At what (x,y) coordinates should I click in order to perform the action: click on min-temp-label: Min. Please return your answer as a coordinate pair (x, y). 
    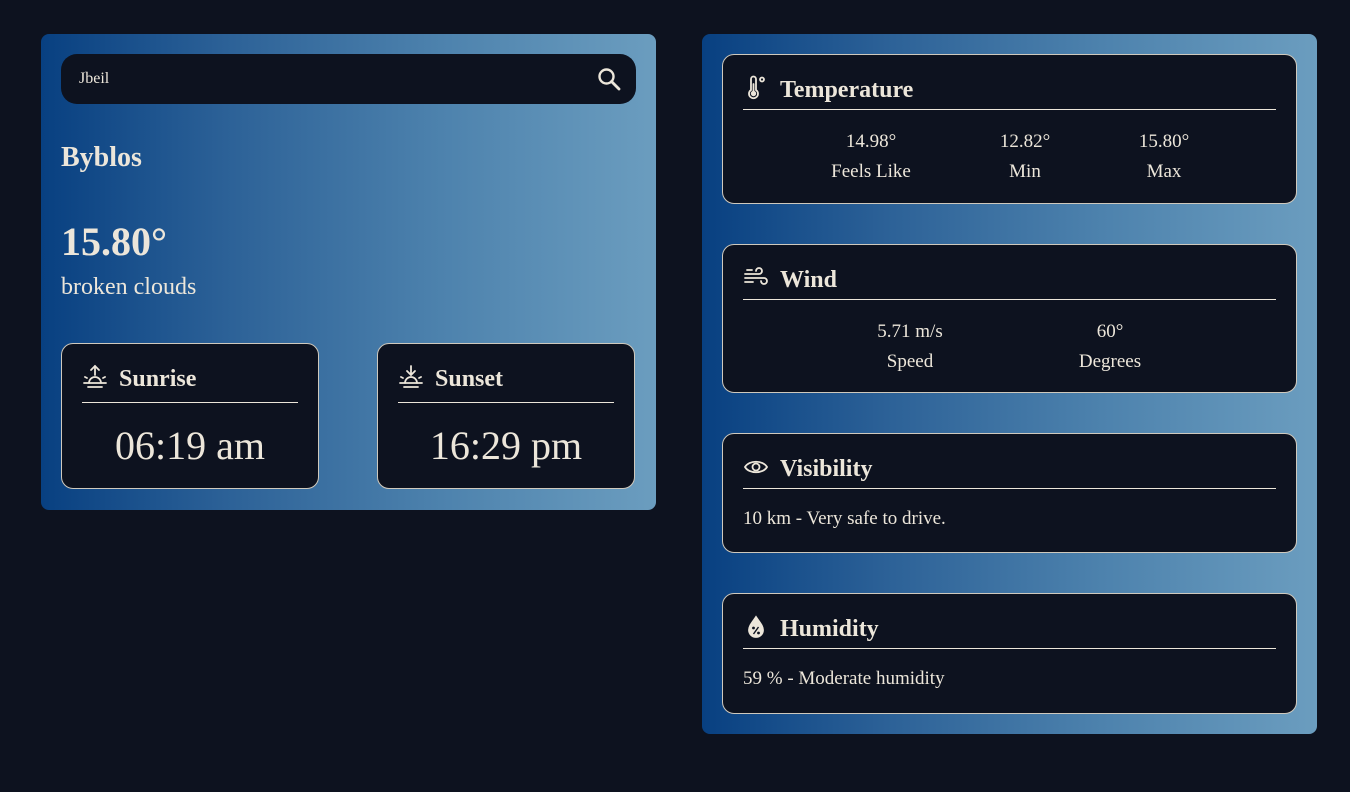
    Looking at the image, I should click on (1025, 171).